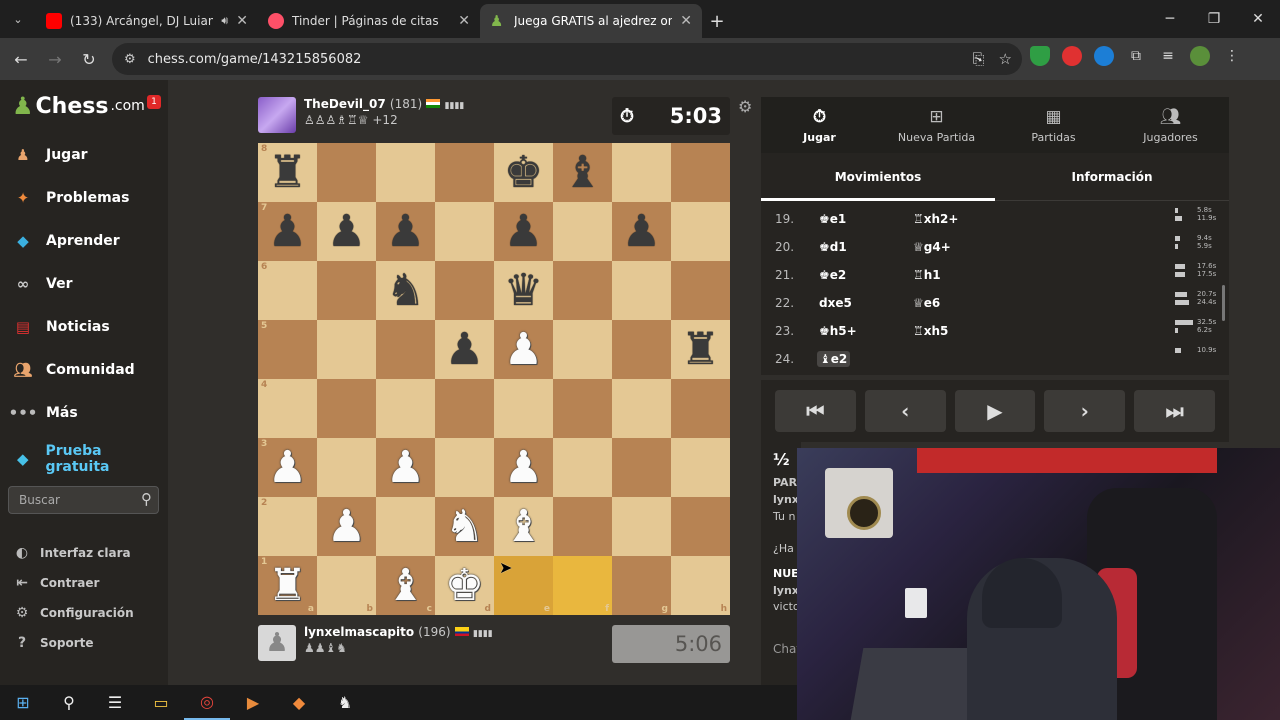  Describe the element at coordinates (21, 59) in the screenshot. I see `back-button: ←` at that location.